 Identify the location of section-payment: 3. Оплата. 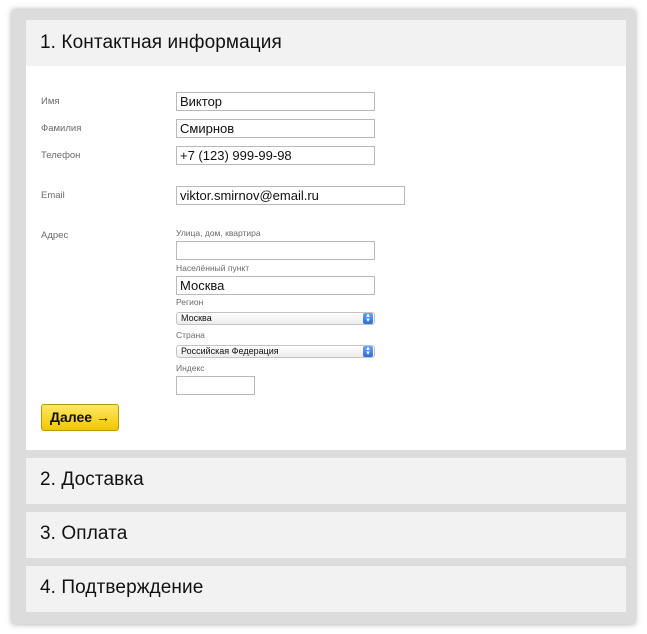
(326, 535).